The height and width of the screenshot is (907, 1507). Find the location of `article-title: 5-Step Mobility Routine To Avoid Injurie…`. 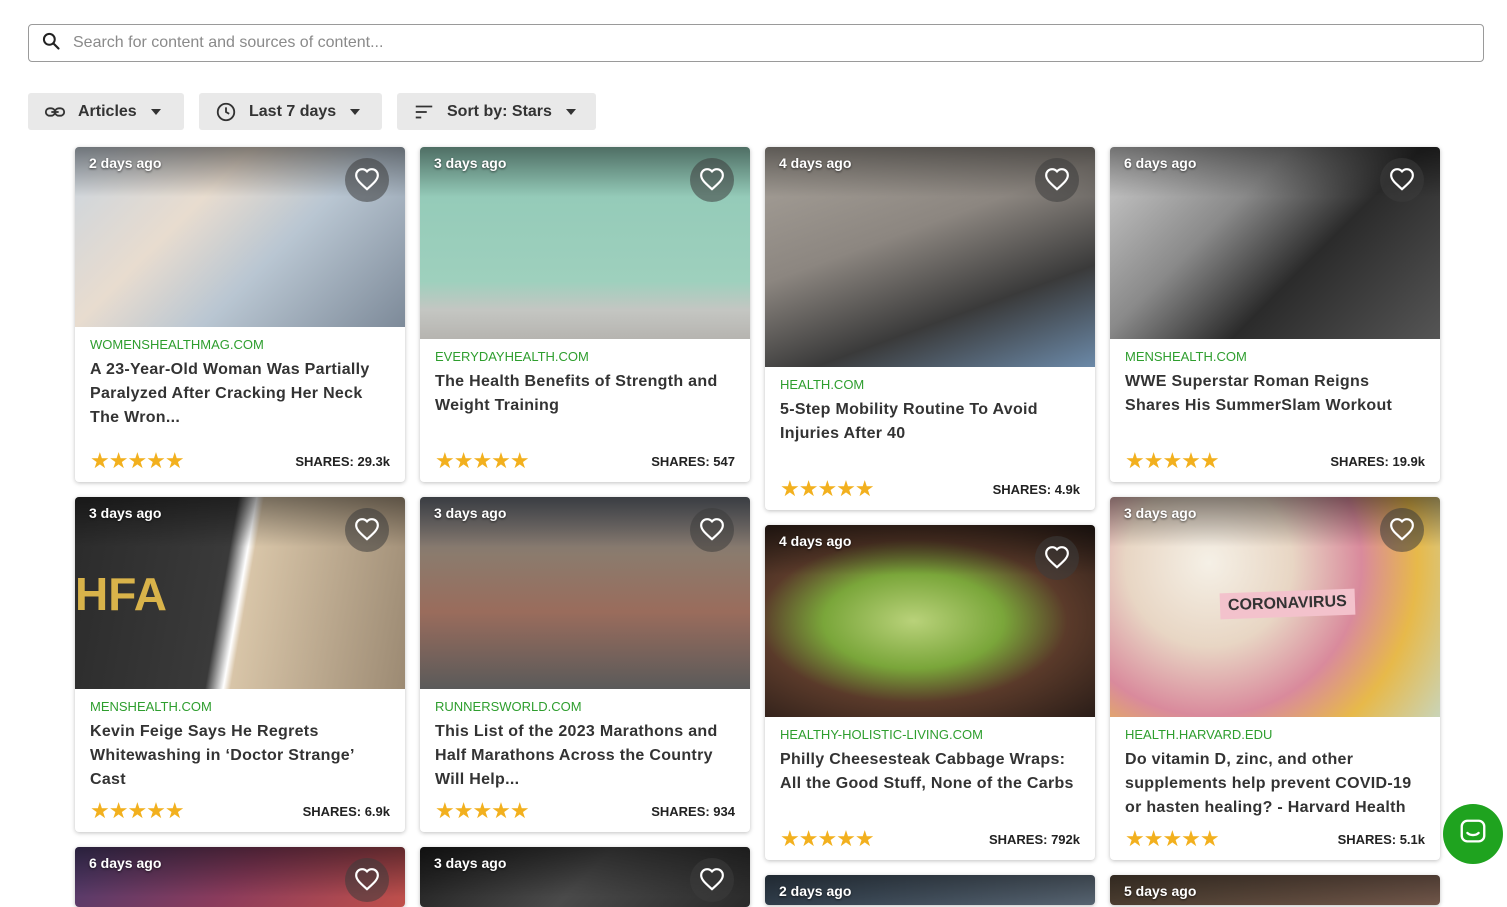

article-title: 5-Step Mobility Routine To Avoid Injurie… is located at coordinates (930, 422).